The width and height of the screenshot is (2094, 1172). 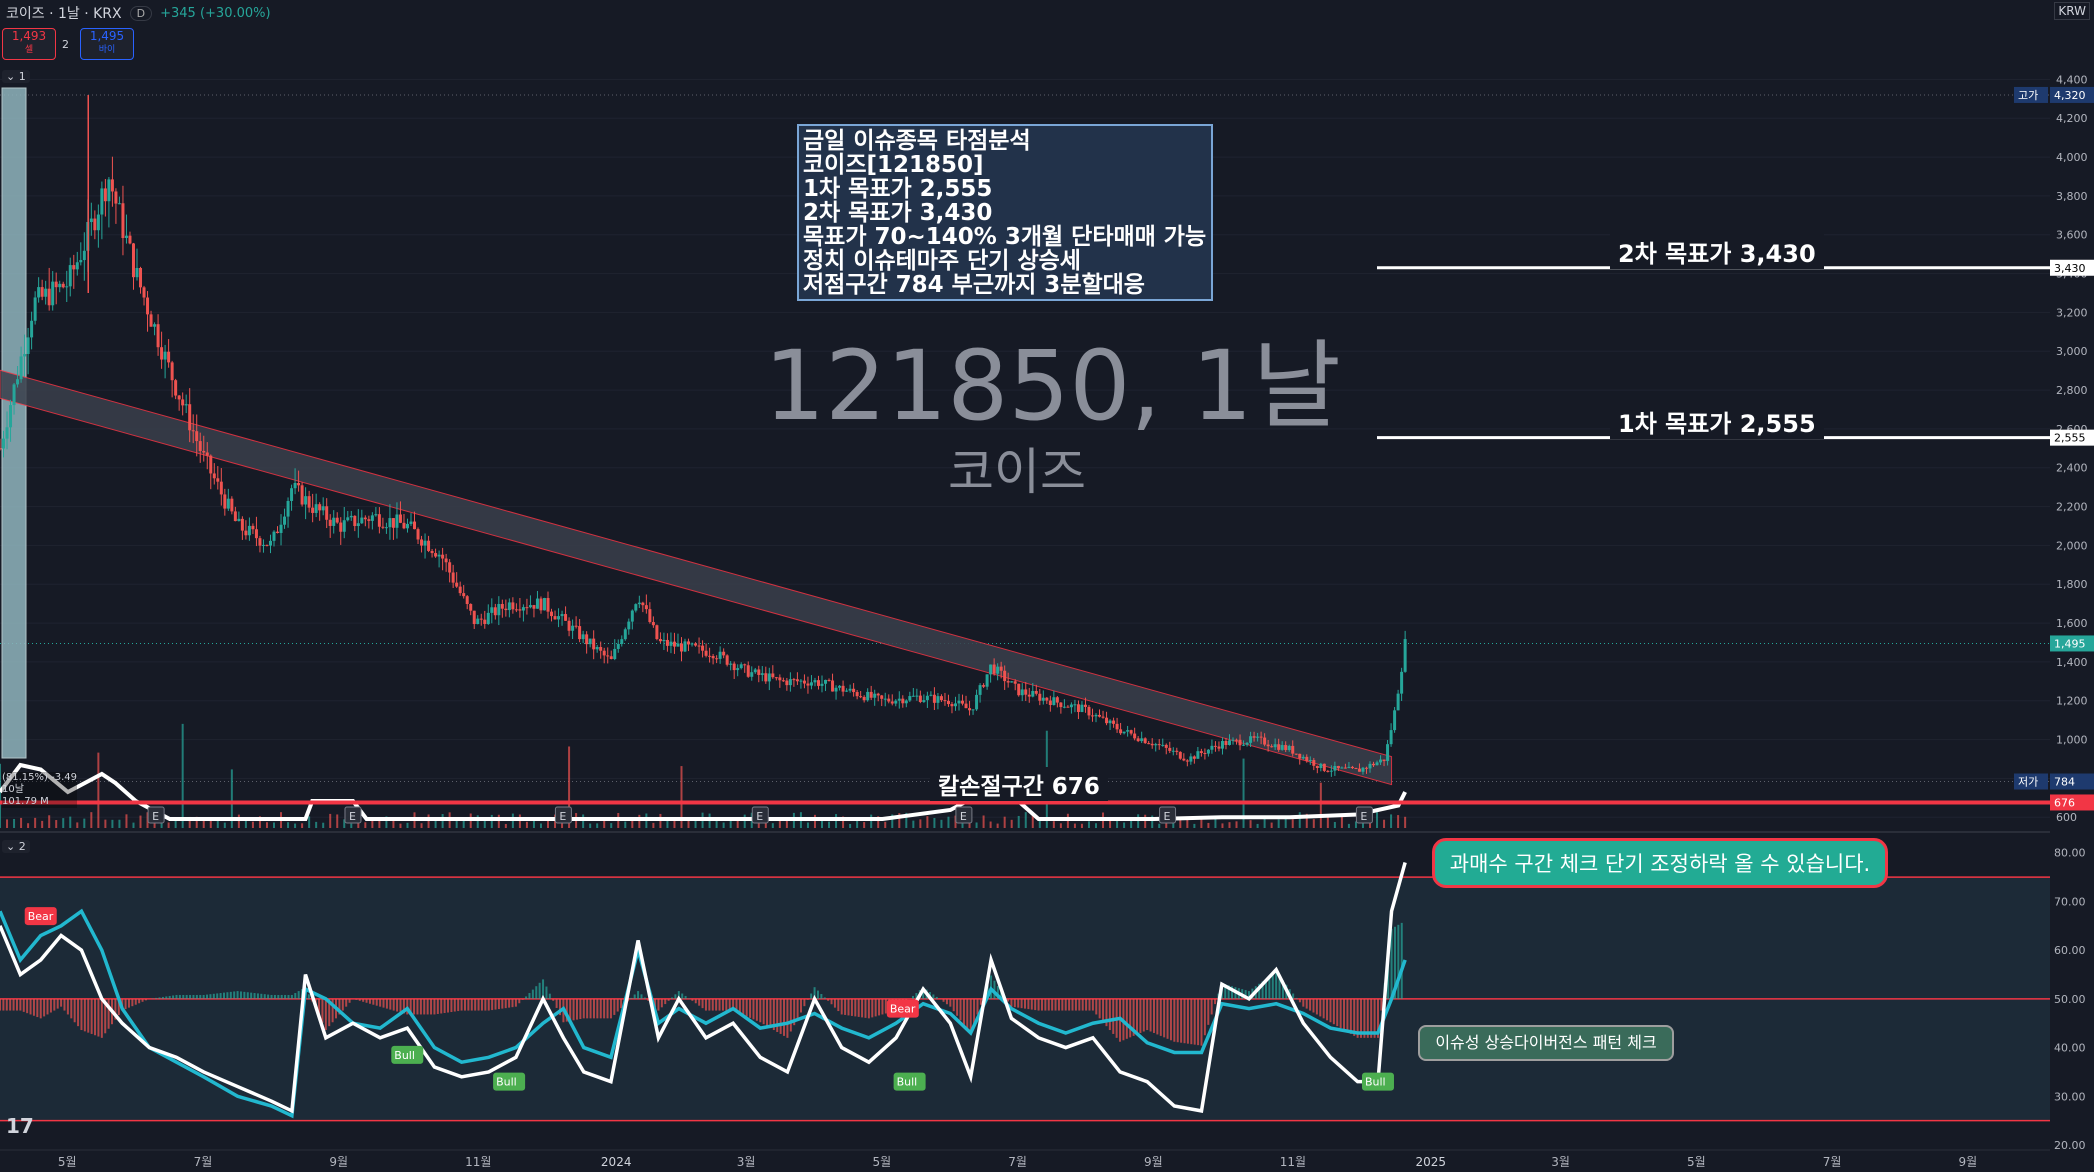 I want to click on stop-loss-label: 칼손절구간 676, so click(x=1019, y=784).